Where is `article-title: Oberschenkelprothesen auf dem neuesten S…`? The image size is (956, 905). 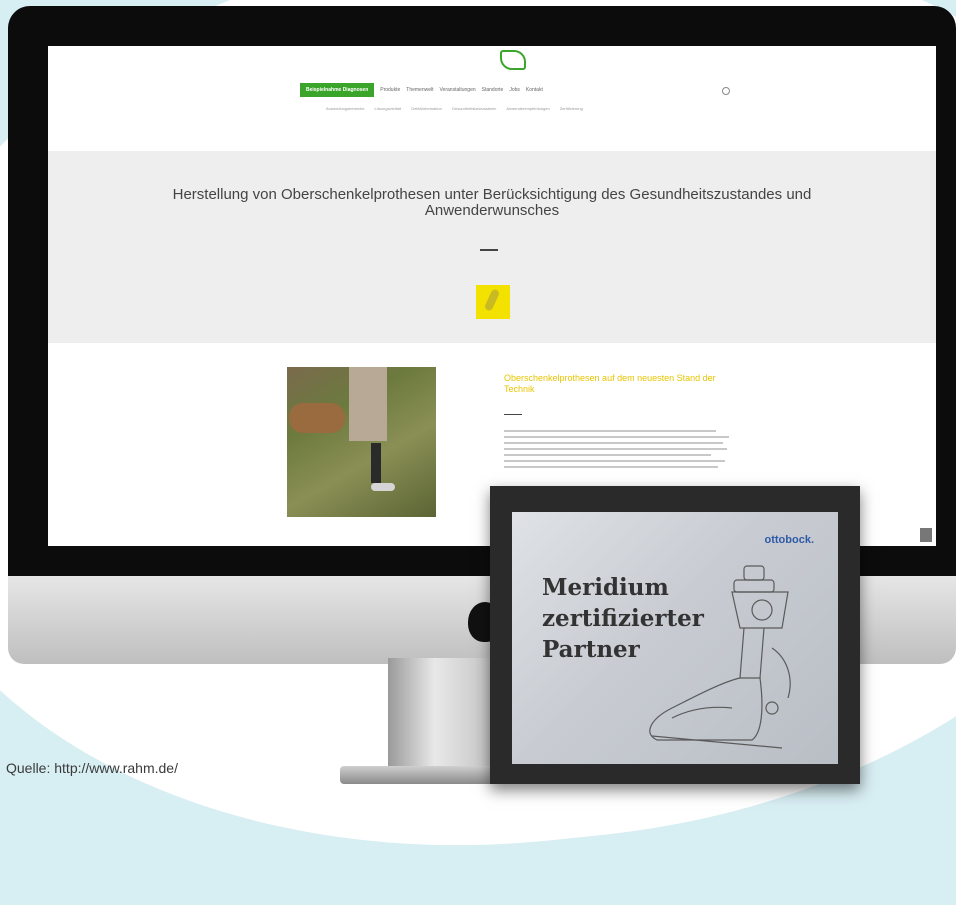
article-title: Oberschenkelprothesen auf dem neuesten S… is located at coordinates (610, 383).